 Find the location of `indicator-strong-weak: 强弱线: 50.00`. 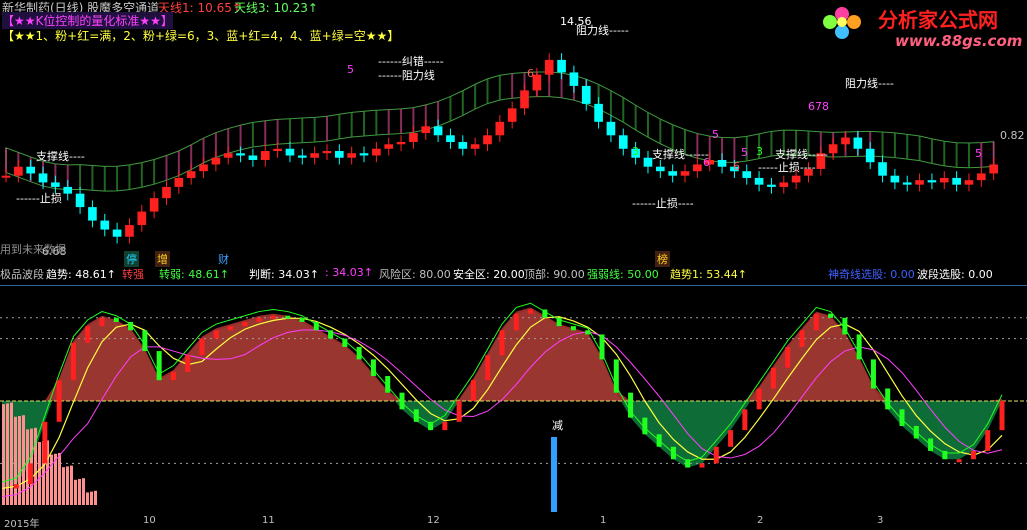

indicator-strong-weak: 强弱线: 50.00 is located at coordinates (623, 274).